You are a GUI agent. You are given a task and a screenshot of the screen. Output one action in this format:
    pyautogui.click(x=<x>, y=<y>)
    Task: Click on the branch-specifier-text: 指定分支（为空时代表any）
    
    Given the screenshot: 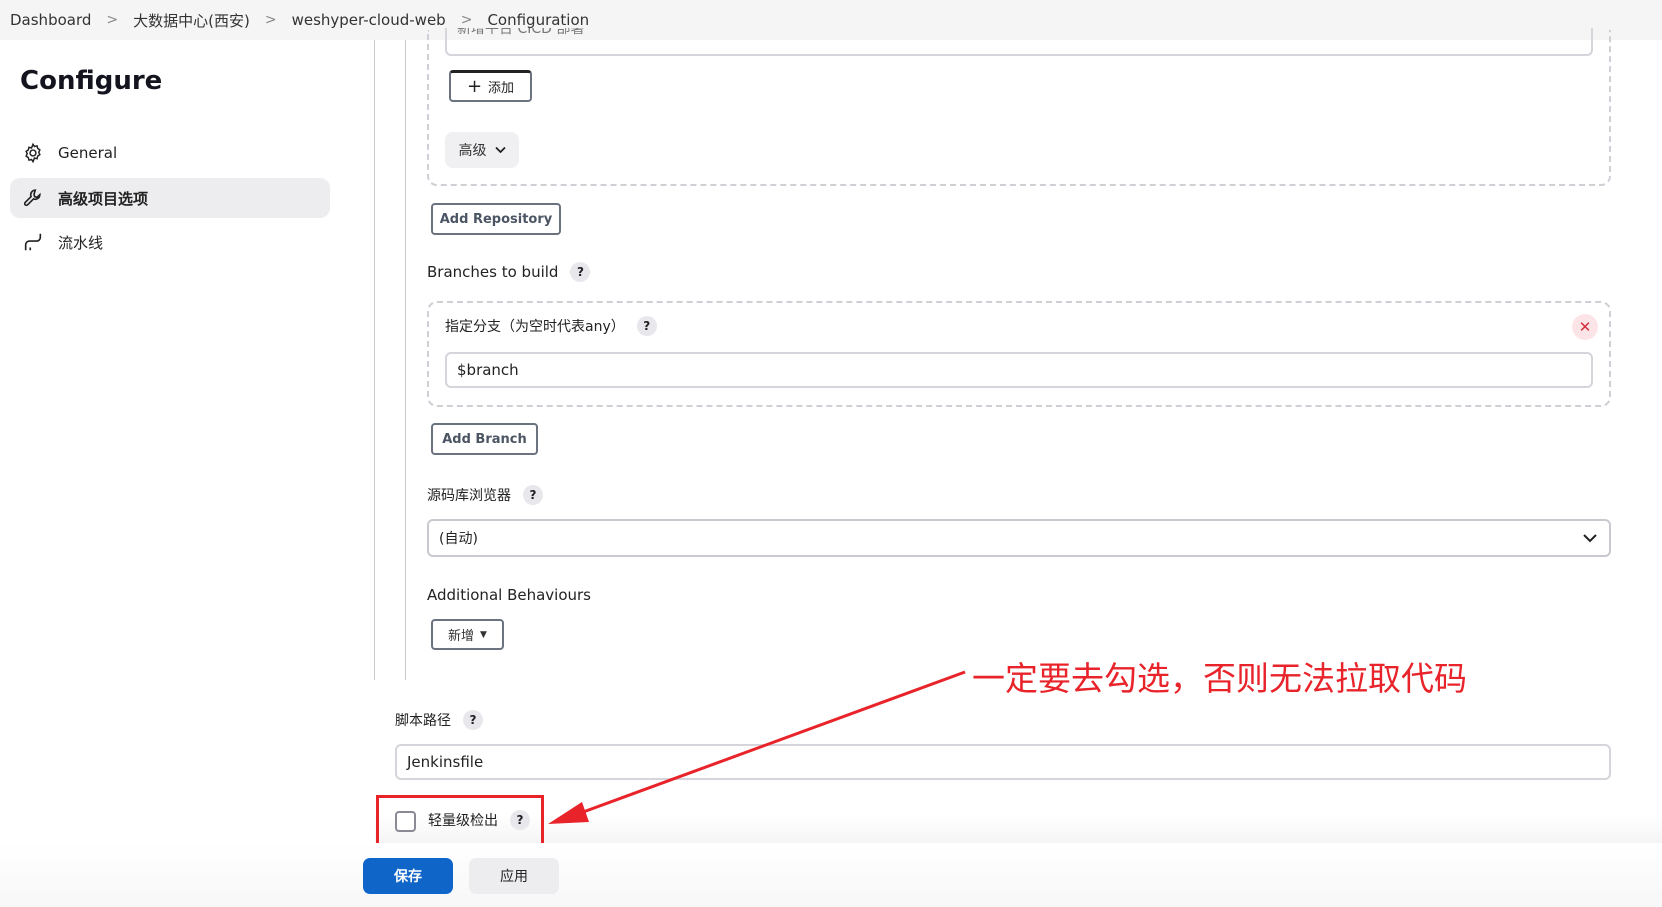 What is the action you would take?
    pyautogui.click(x=535, y=327)
    